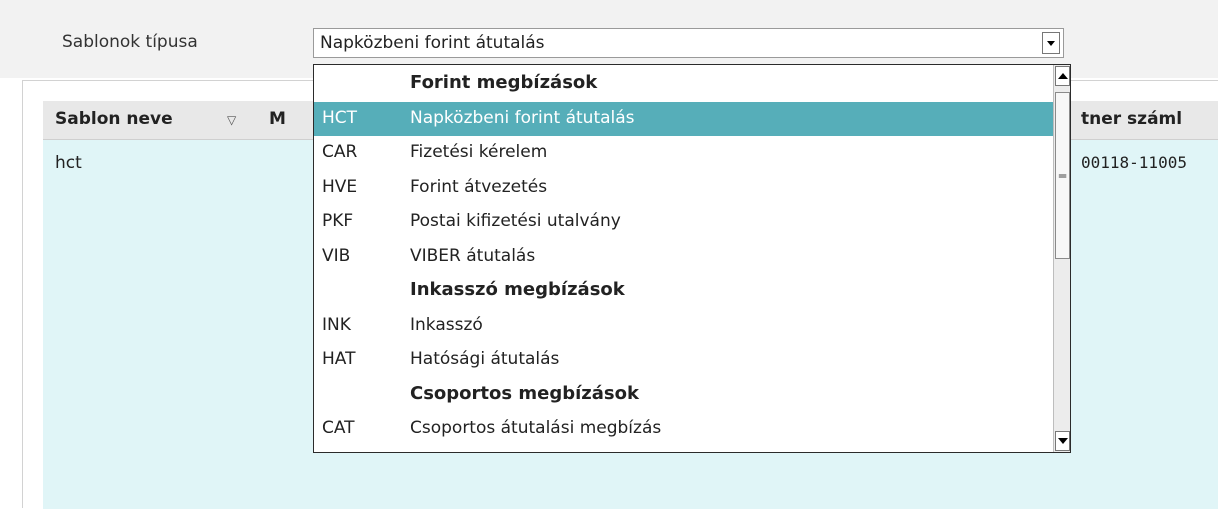 The height and width of the screenshot is (509, 1218). Describe the element at coordinates (684, 257) in the screenshot. I see `dropdown-option: VIB VIBER átutalás` at that location.